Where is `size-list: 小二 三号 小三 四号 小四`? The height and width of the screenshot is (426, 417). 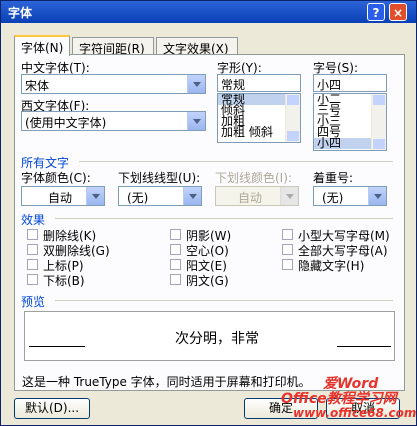
size-list: 小二 三号 小三 四号 小四 is located at coordinates (350, 122).